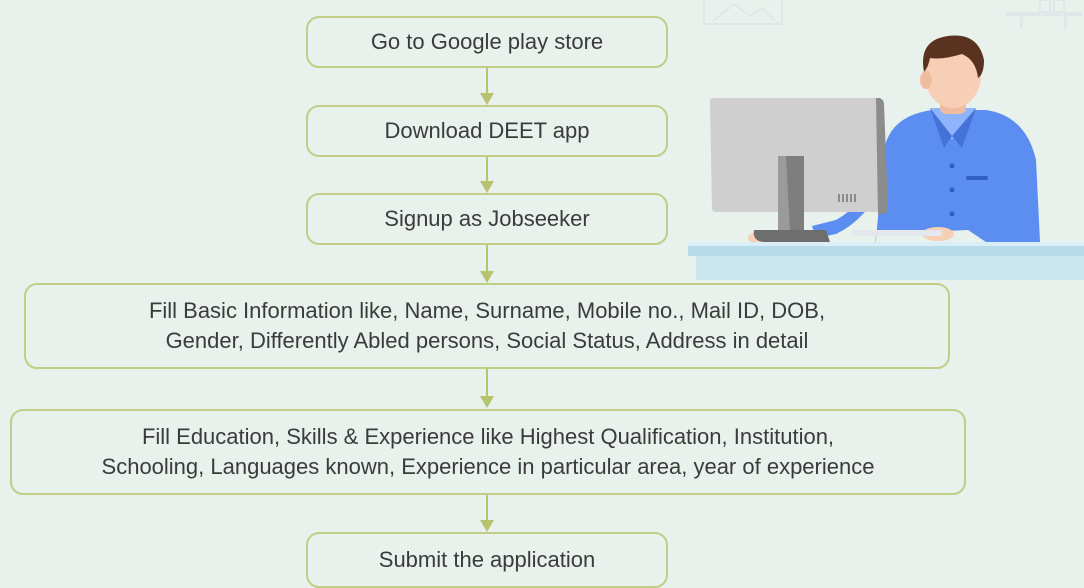  I want to click on background-shelf-decoration, so click(1044, 14).